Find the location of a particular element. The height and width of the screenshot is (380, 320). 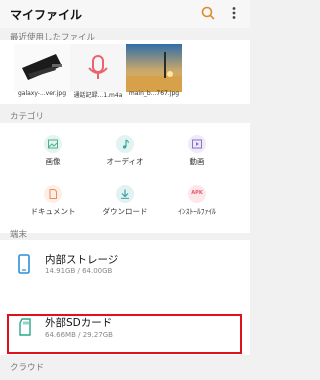

category-audio: オーディオ is located at coordinates (125, 151).